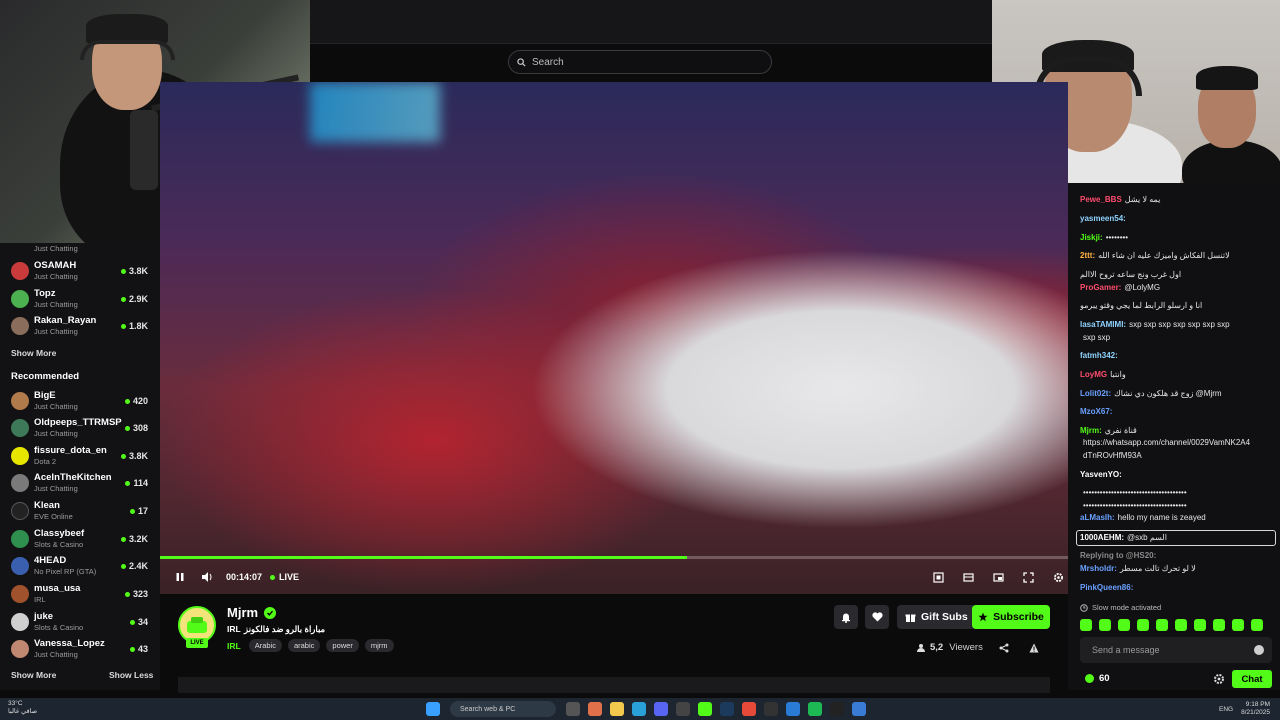 The width and height of the screenshot is (1280, 720). What do you see at coordinates (208, 577) in the screenshot?
I see `volume-icon` at bounding box center [208, 577].